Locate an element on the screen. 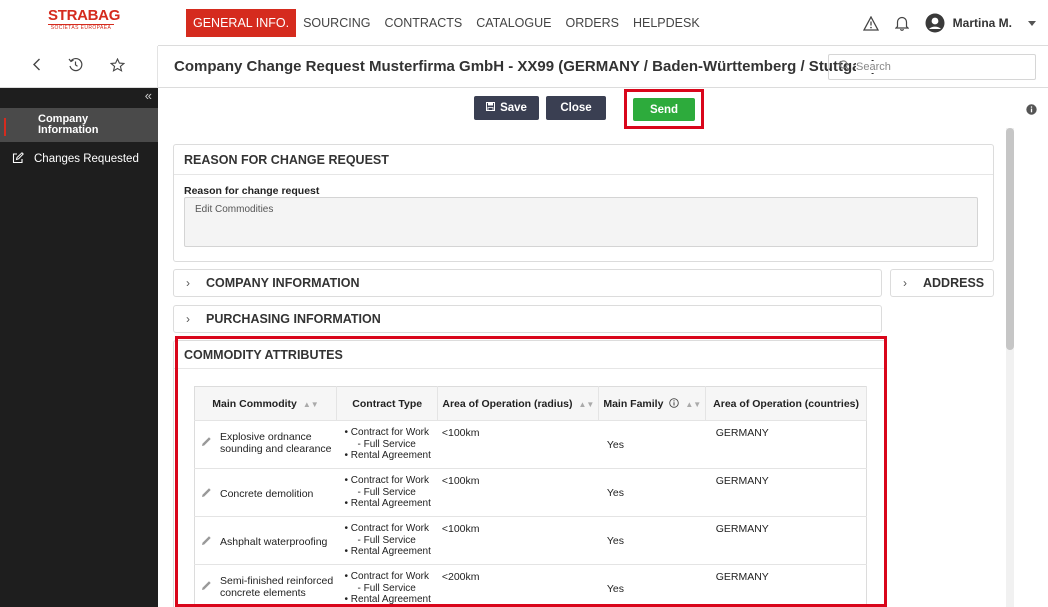 The image size is (1048, 607). section-purchasing-information: › PURCHASING INFORMATION is located at coordinates (527, 319).